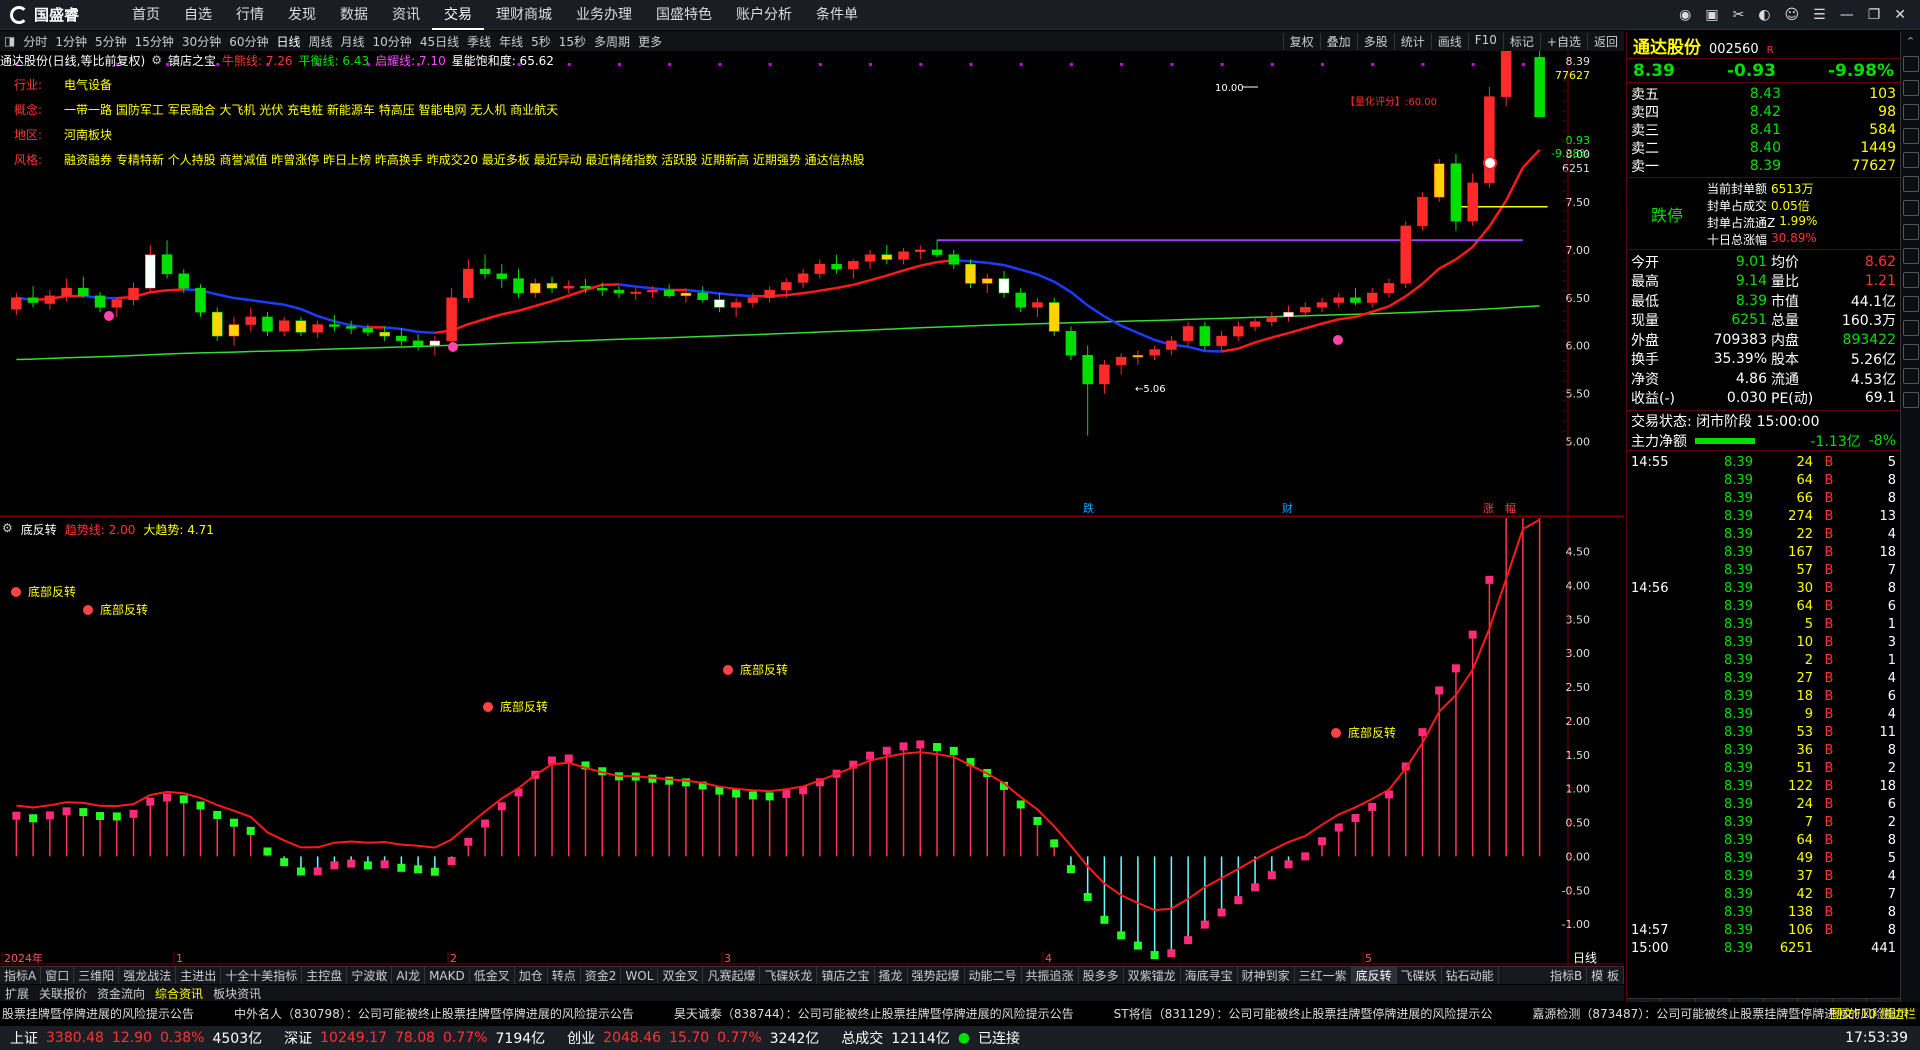  Describe the element at coordinates (248, 41) in the screenshot. I see `period-tab: 60分钟` at that location.